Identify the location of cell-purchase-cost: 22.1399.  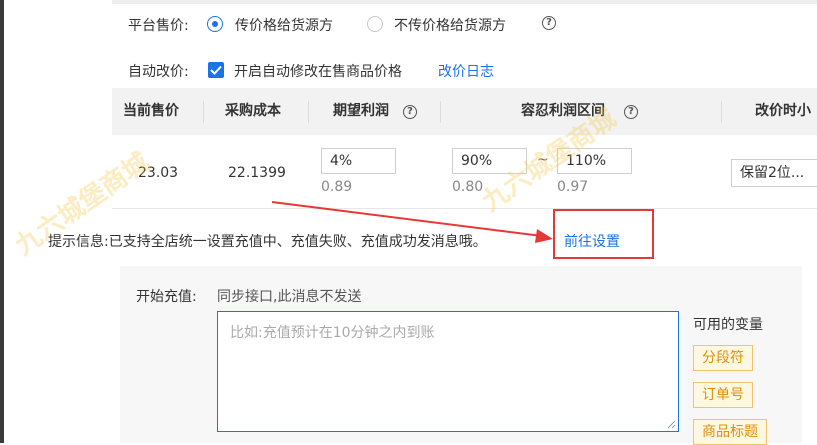
(257, 173).